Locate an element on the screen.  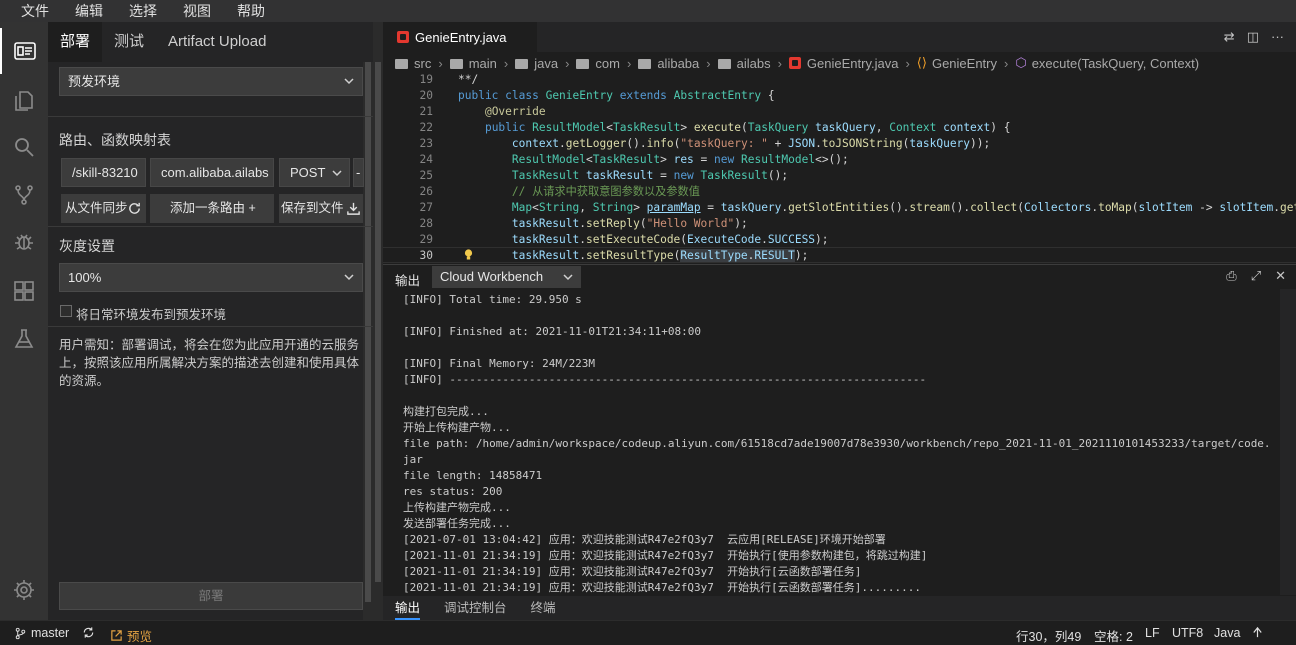
tab-test: 测试 is located at coordinates (129, 42).